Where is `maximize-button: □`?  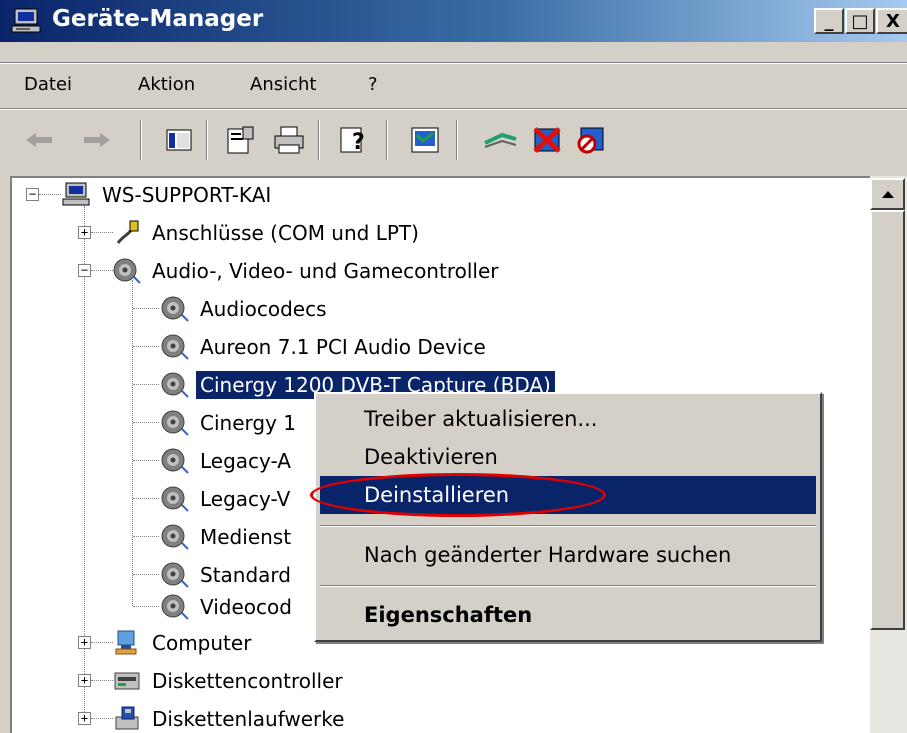
maximize-button: □ is located at coordinates (860, 21).